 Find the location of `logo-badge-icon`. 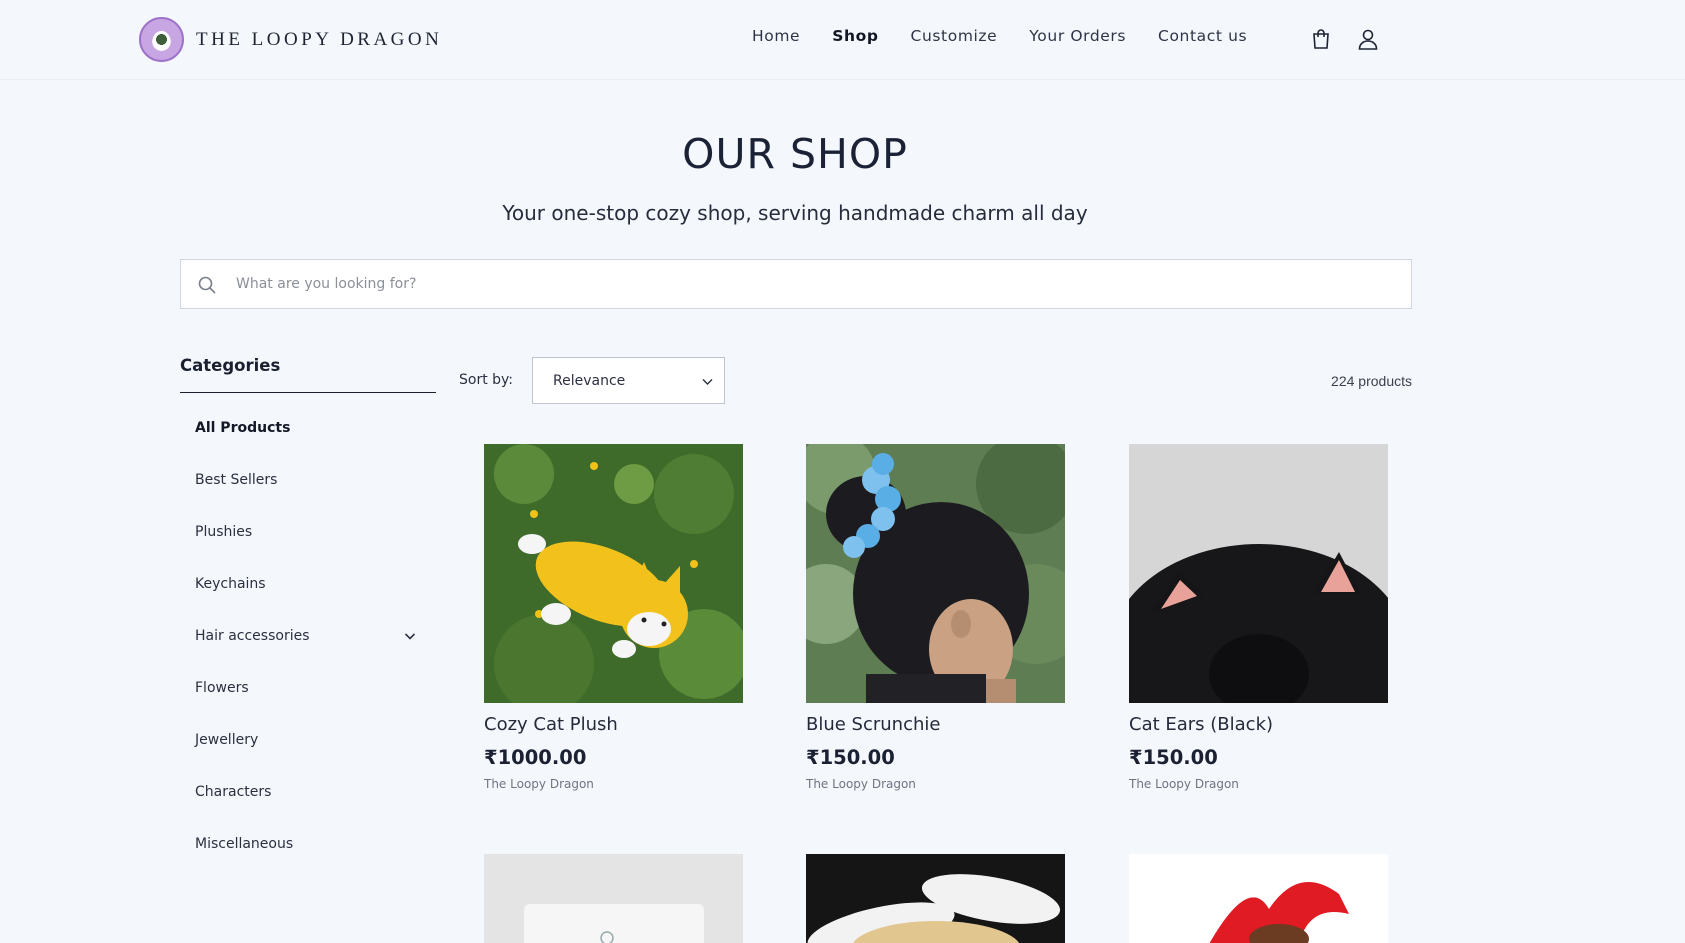

logo-badge-icon is located at coordinates (161, 39).